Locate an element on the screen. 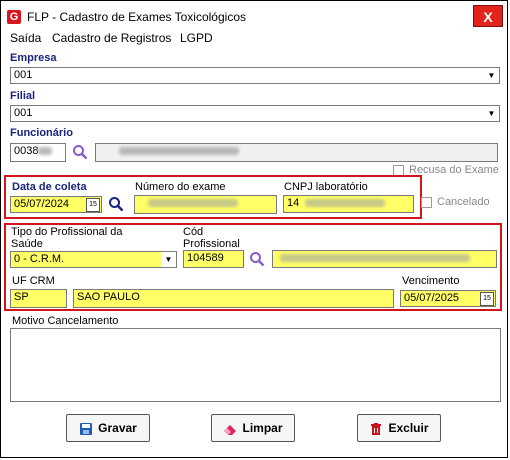 This screenshot has height=460, width=510. cnpj-input: 14 is located at coordinates (348, 204).